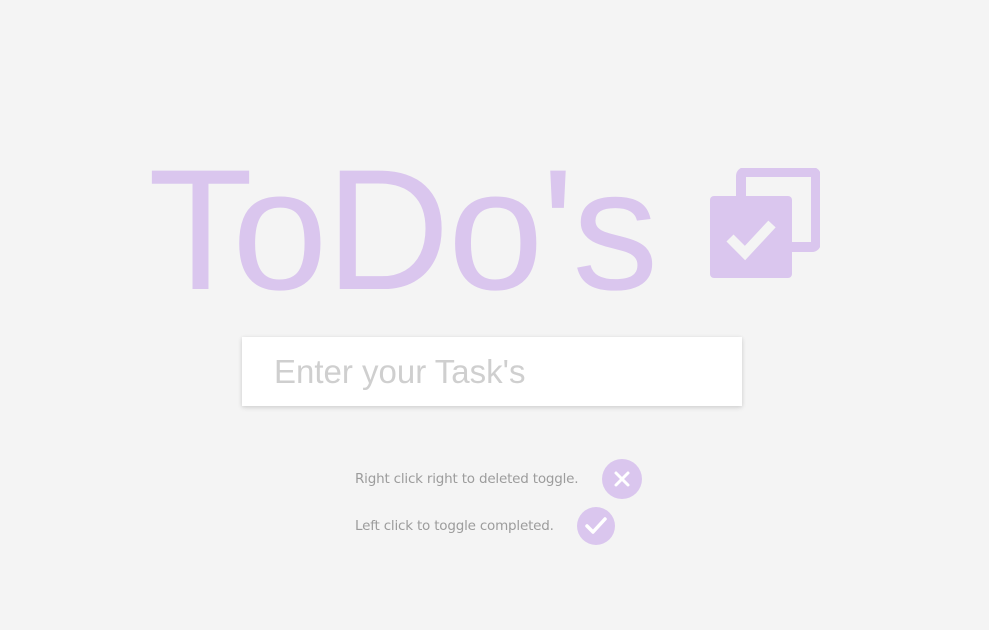 The image size is (989, 630). Describe the element at coordinates (454, 526) in the screenshot. I see `hint-complete-text: Left click to toggle completed.` at that location.